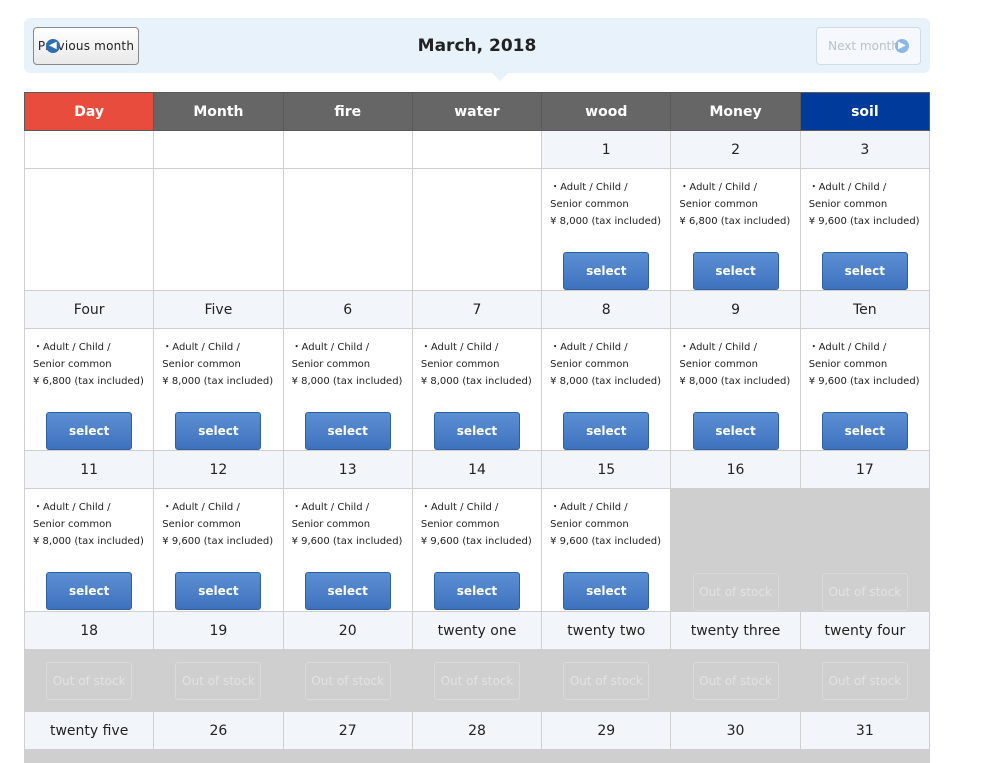  I want to click on calendar-month-title: March, 2018, so click(477, 46).